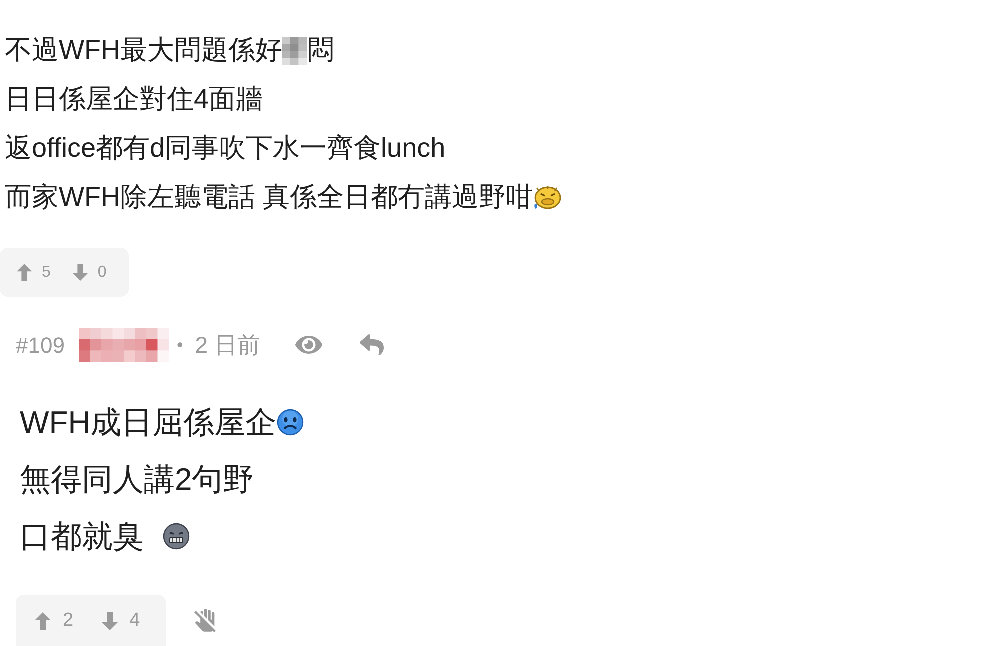 This screenshot has height=646, width=1000. Describe the element at coordinates (290, 422) in the screenshot. I see `sad-face-icon` at that location.